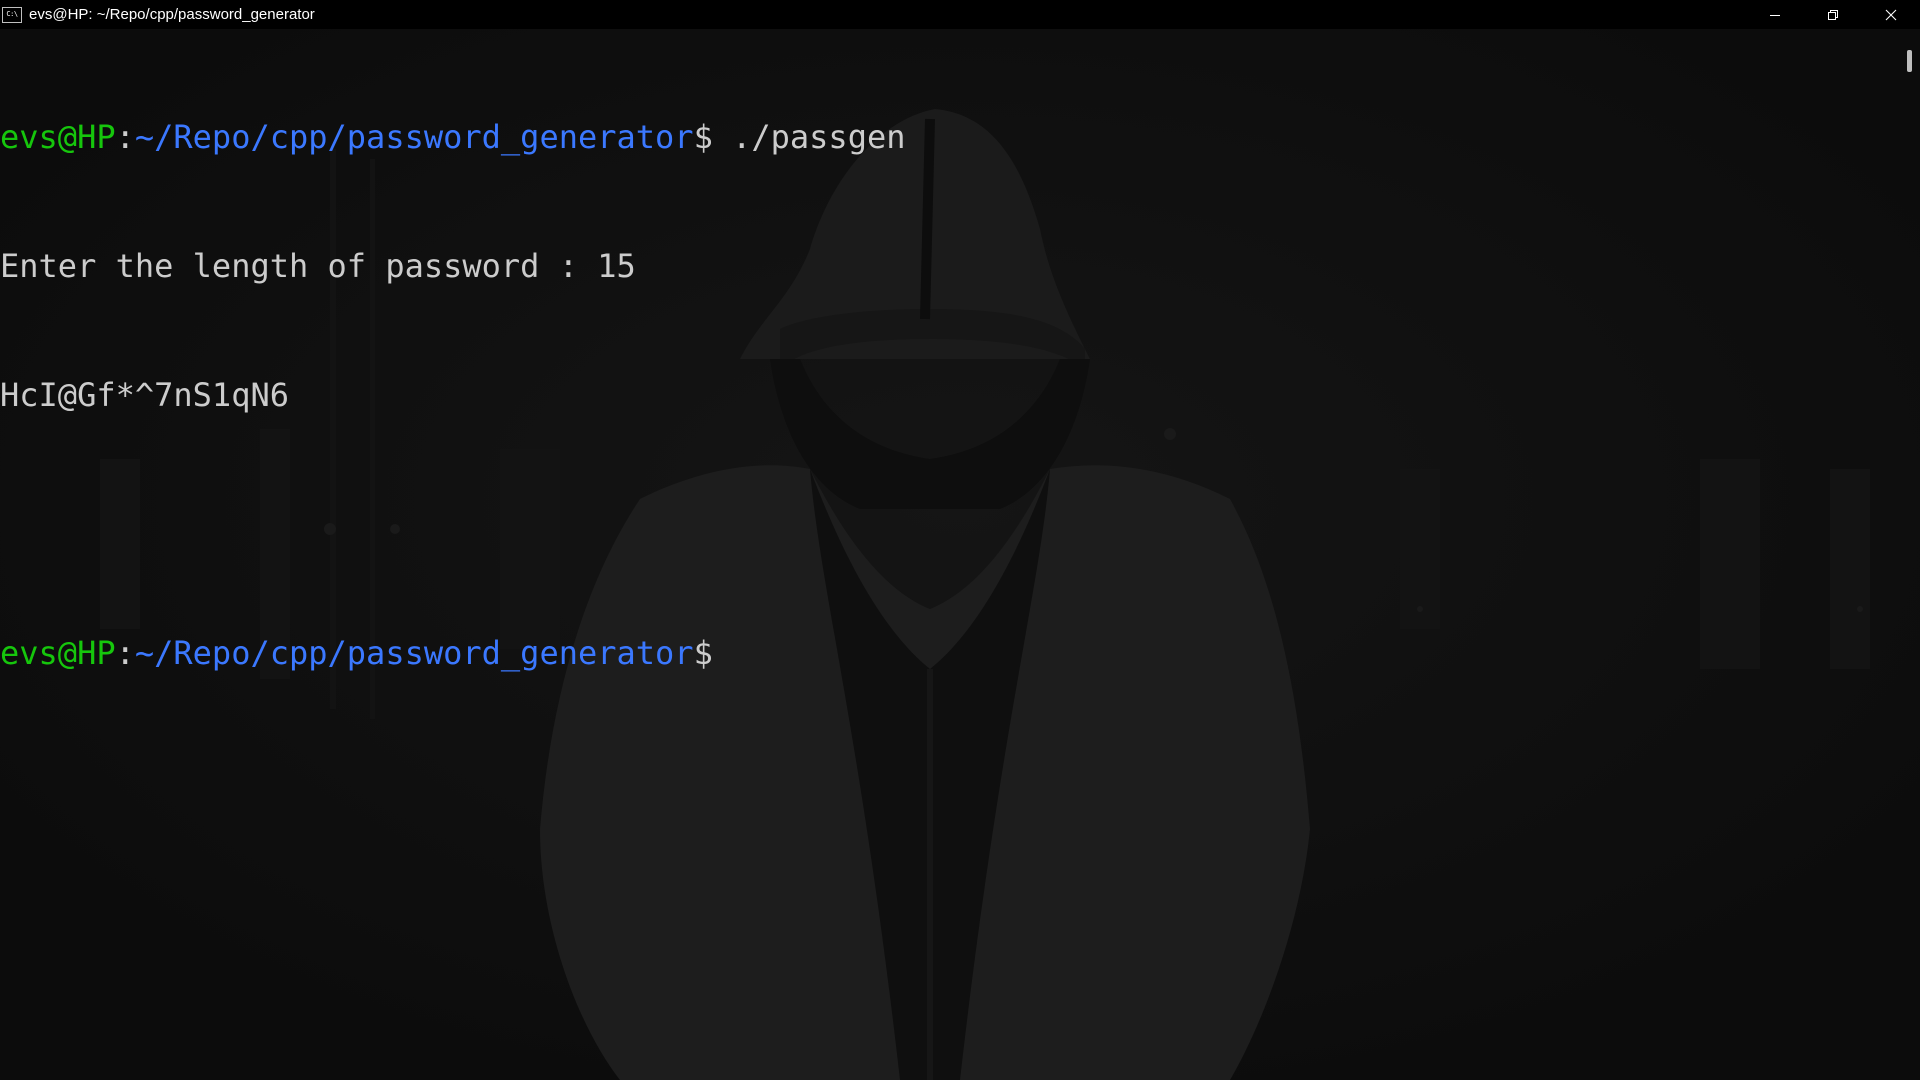  I want to click on close-icon, so click(1891, 14).